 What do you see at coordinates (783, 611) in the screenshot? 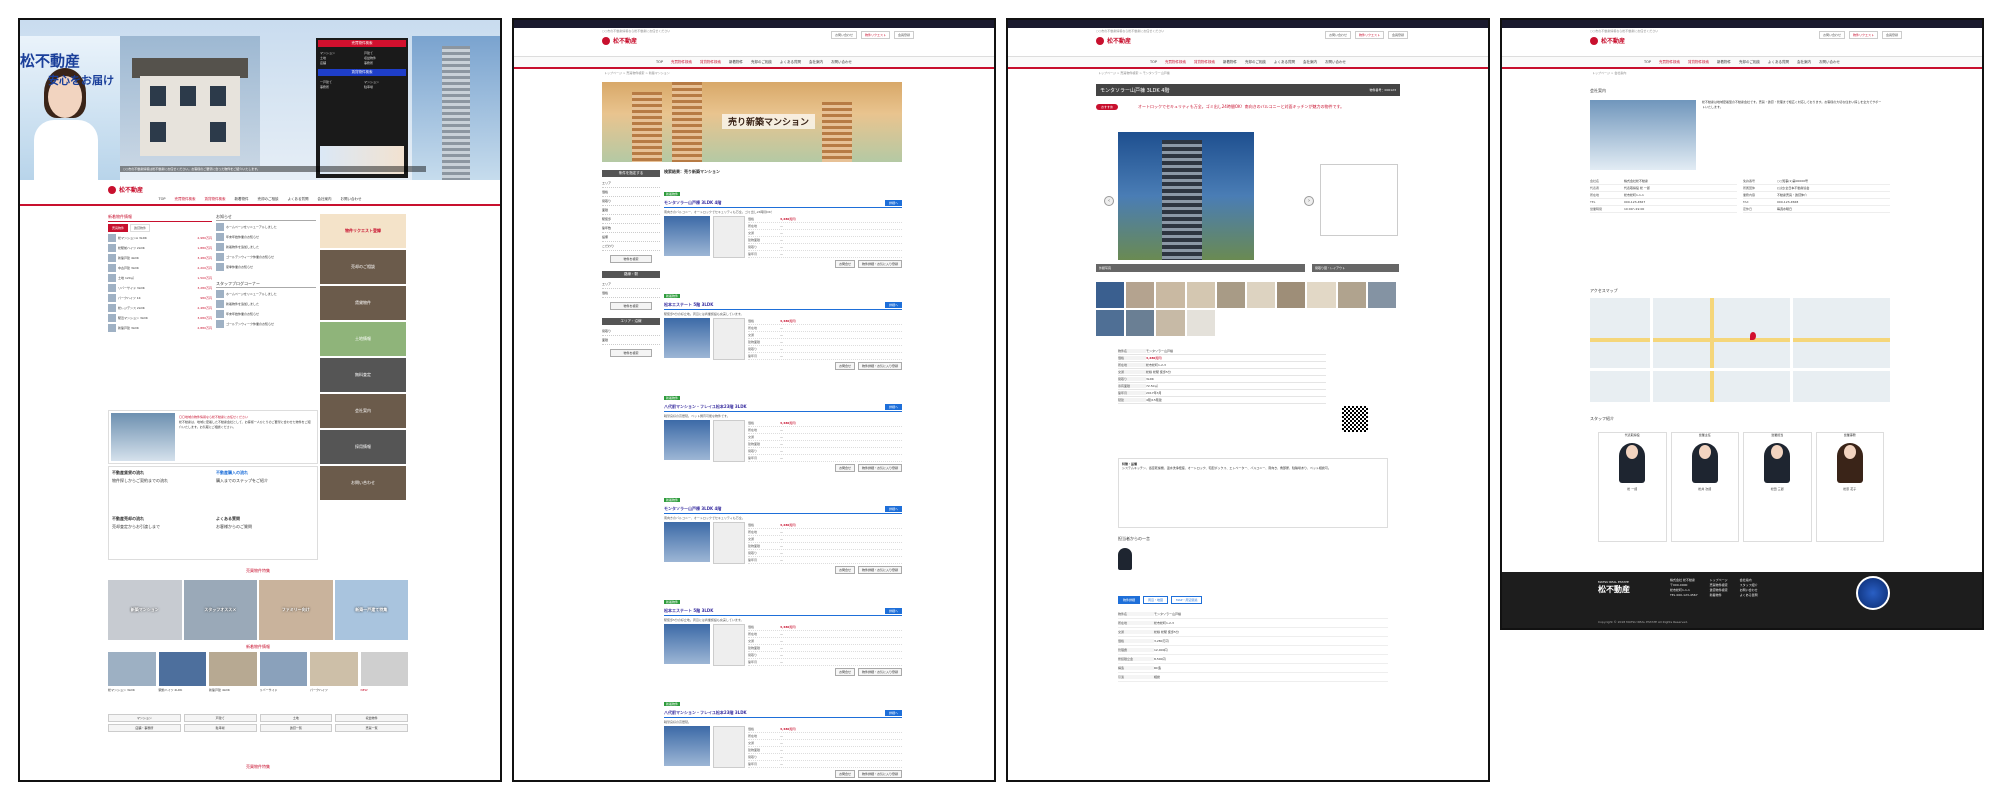
I see `listing-title: 松本エステート 5階 3LDK` at bounding box center [783, 611].